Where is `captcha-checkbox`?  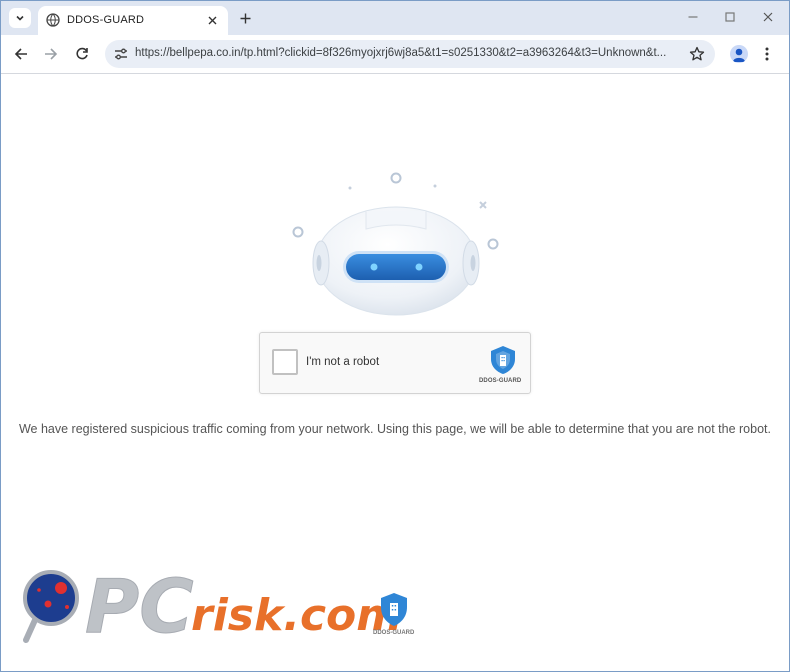
captcha-checkbox is located at coordinates (285, 362).